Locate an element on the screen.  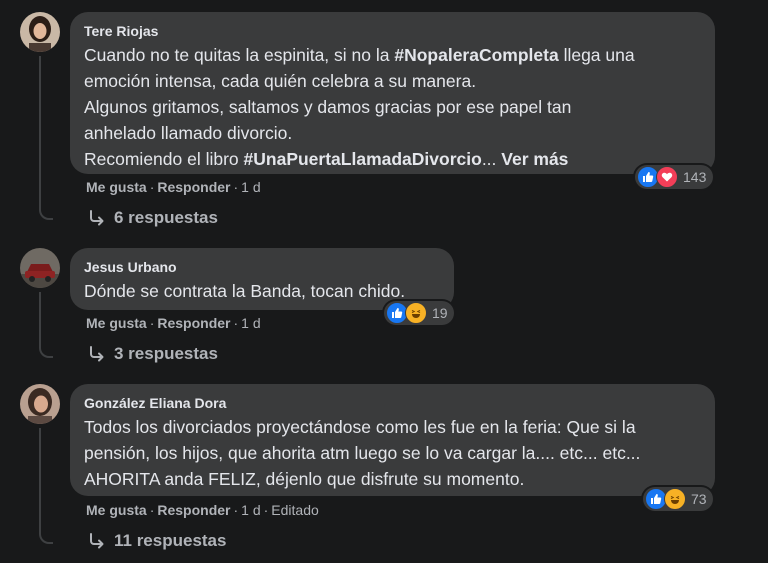
view-replies-button: 11 respuestas is located at coordinates (157, 541).